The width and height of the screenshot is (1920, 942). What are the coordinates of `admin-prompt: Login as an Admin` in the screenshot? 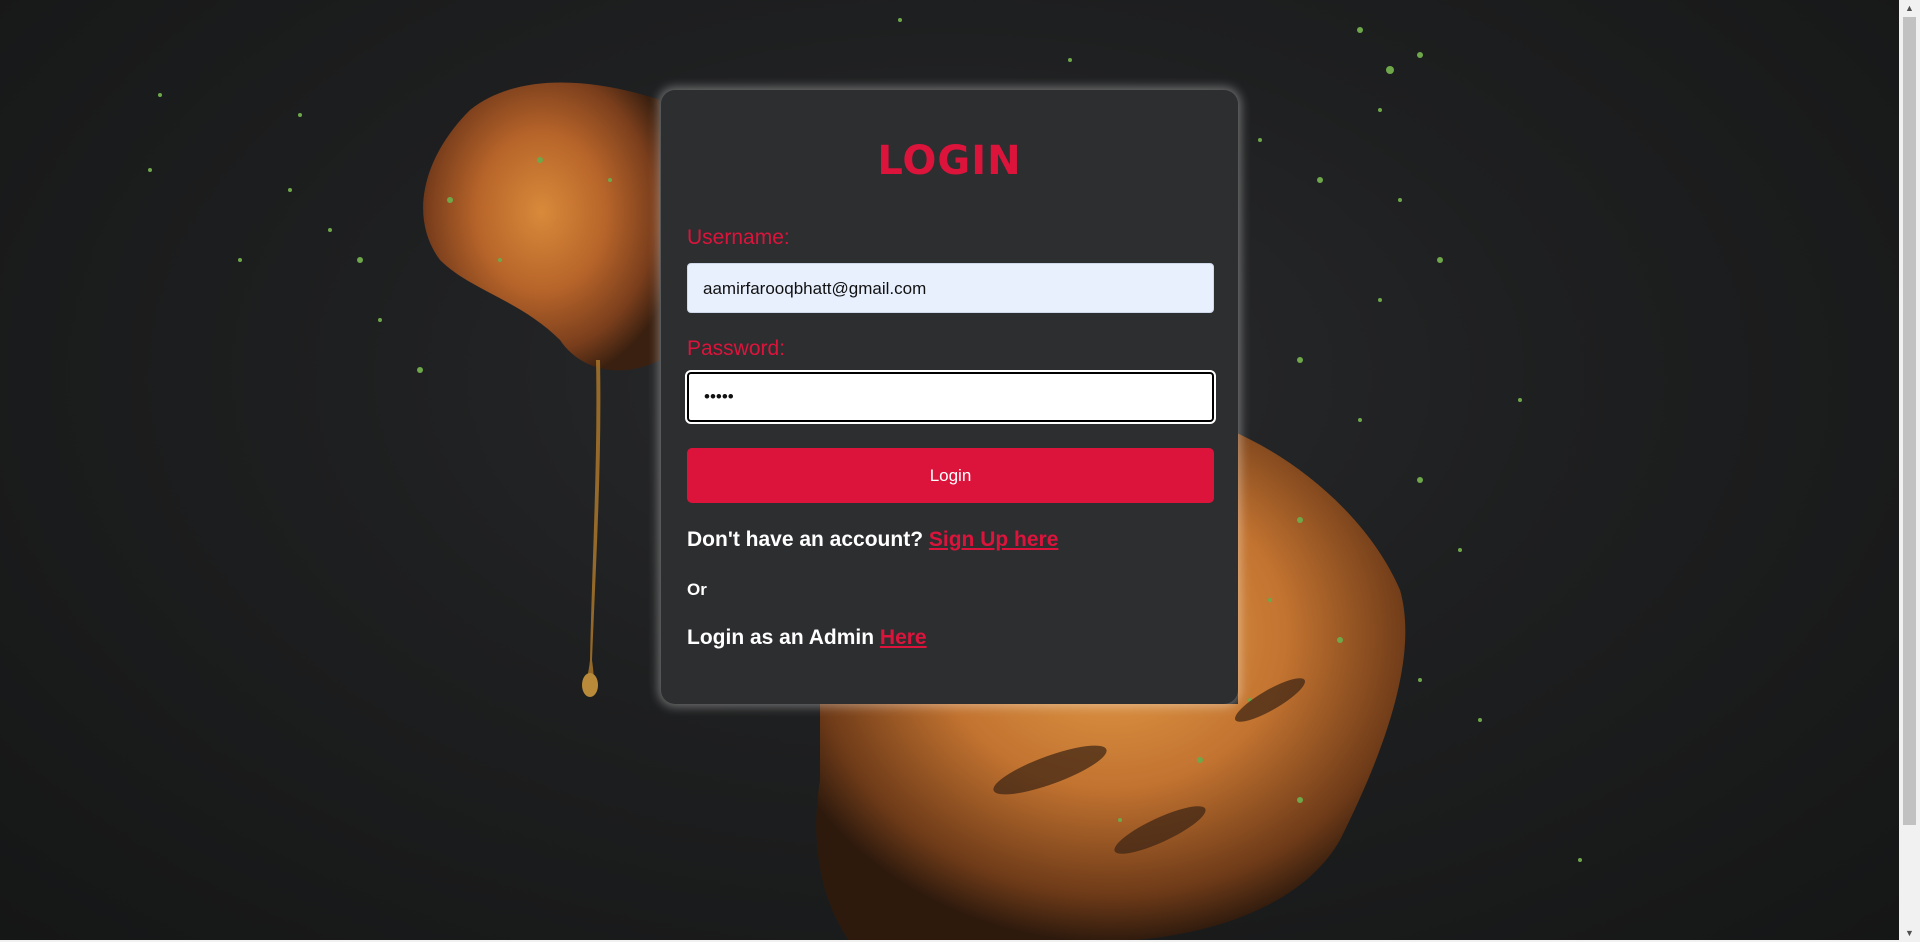 It's located at (781, 637).